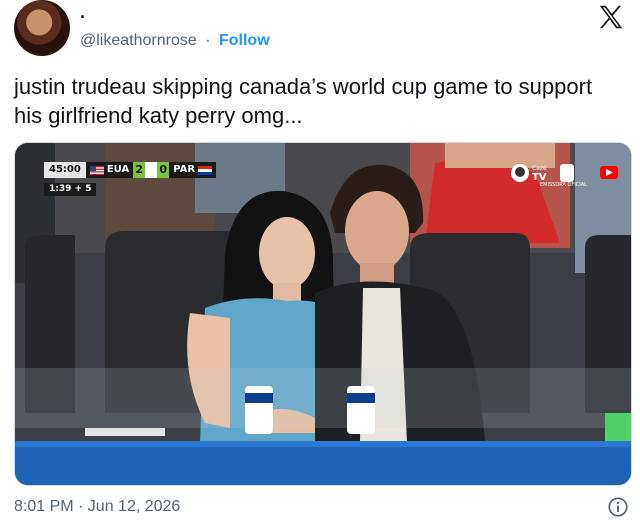 This screenshot has height=529, width=640. Describe the element at coordinates (151, 170) in the screenshot. I see `tournament-logo-icon` at that location.